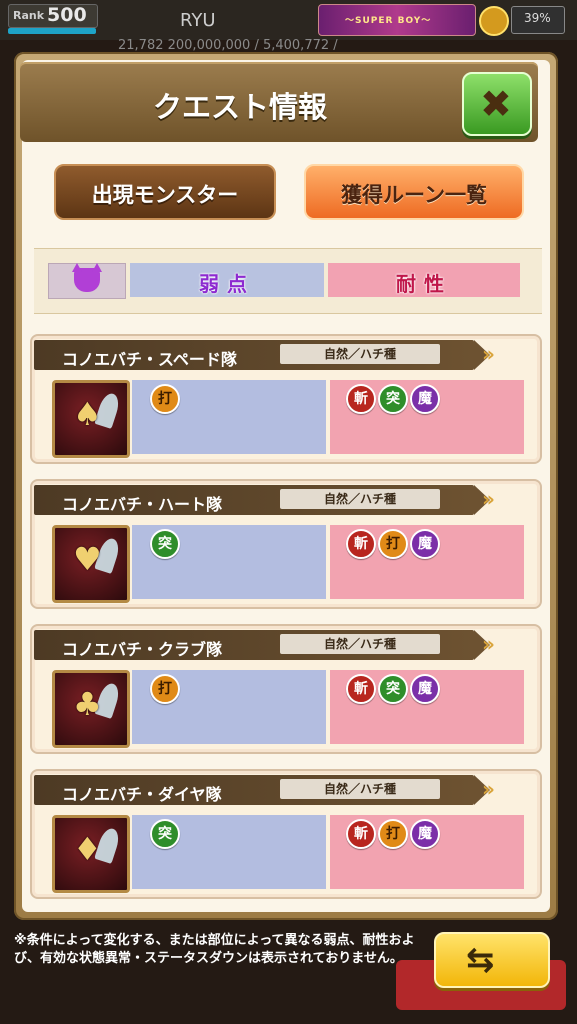 The image size is (577, 1024). Describe the element at coordinates (262, 500) in the screenshot. I see `monster-header: コノエバチ・ハート隊 自然／ハチ種` at that location.